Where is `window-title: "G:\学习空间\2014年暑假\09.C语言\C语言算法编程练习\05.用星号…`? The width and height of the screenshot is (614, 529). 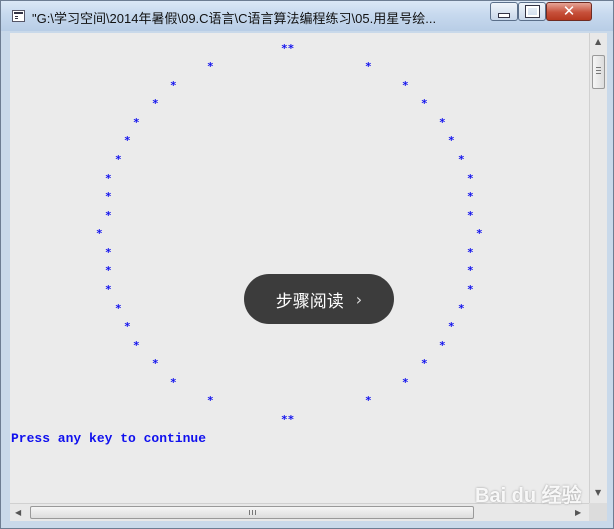 window-title: "G:\学习空间\2014年暑假\09.C语言\C语言算法编程练习\05.用星号… is located at coordinates (234, 18).